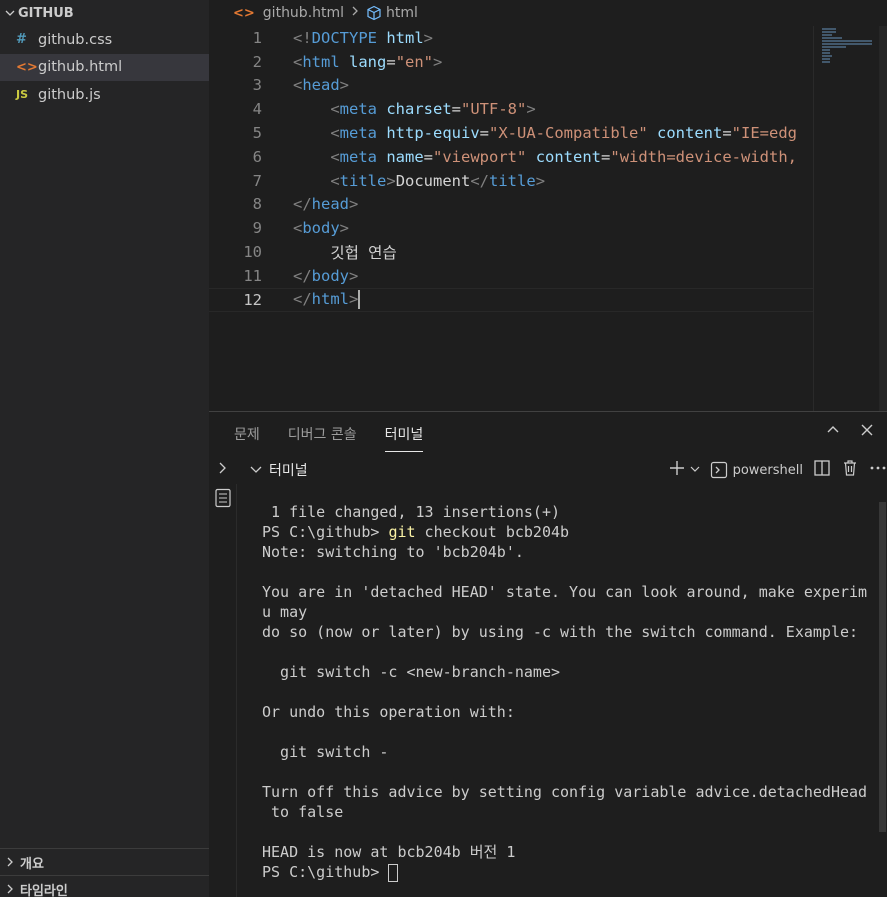  What do you see at coordinates (511, 299) in the screenshot?
I see `code-line-current: 12 </html>` at bounding box center [511, 299].